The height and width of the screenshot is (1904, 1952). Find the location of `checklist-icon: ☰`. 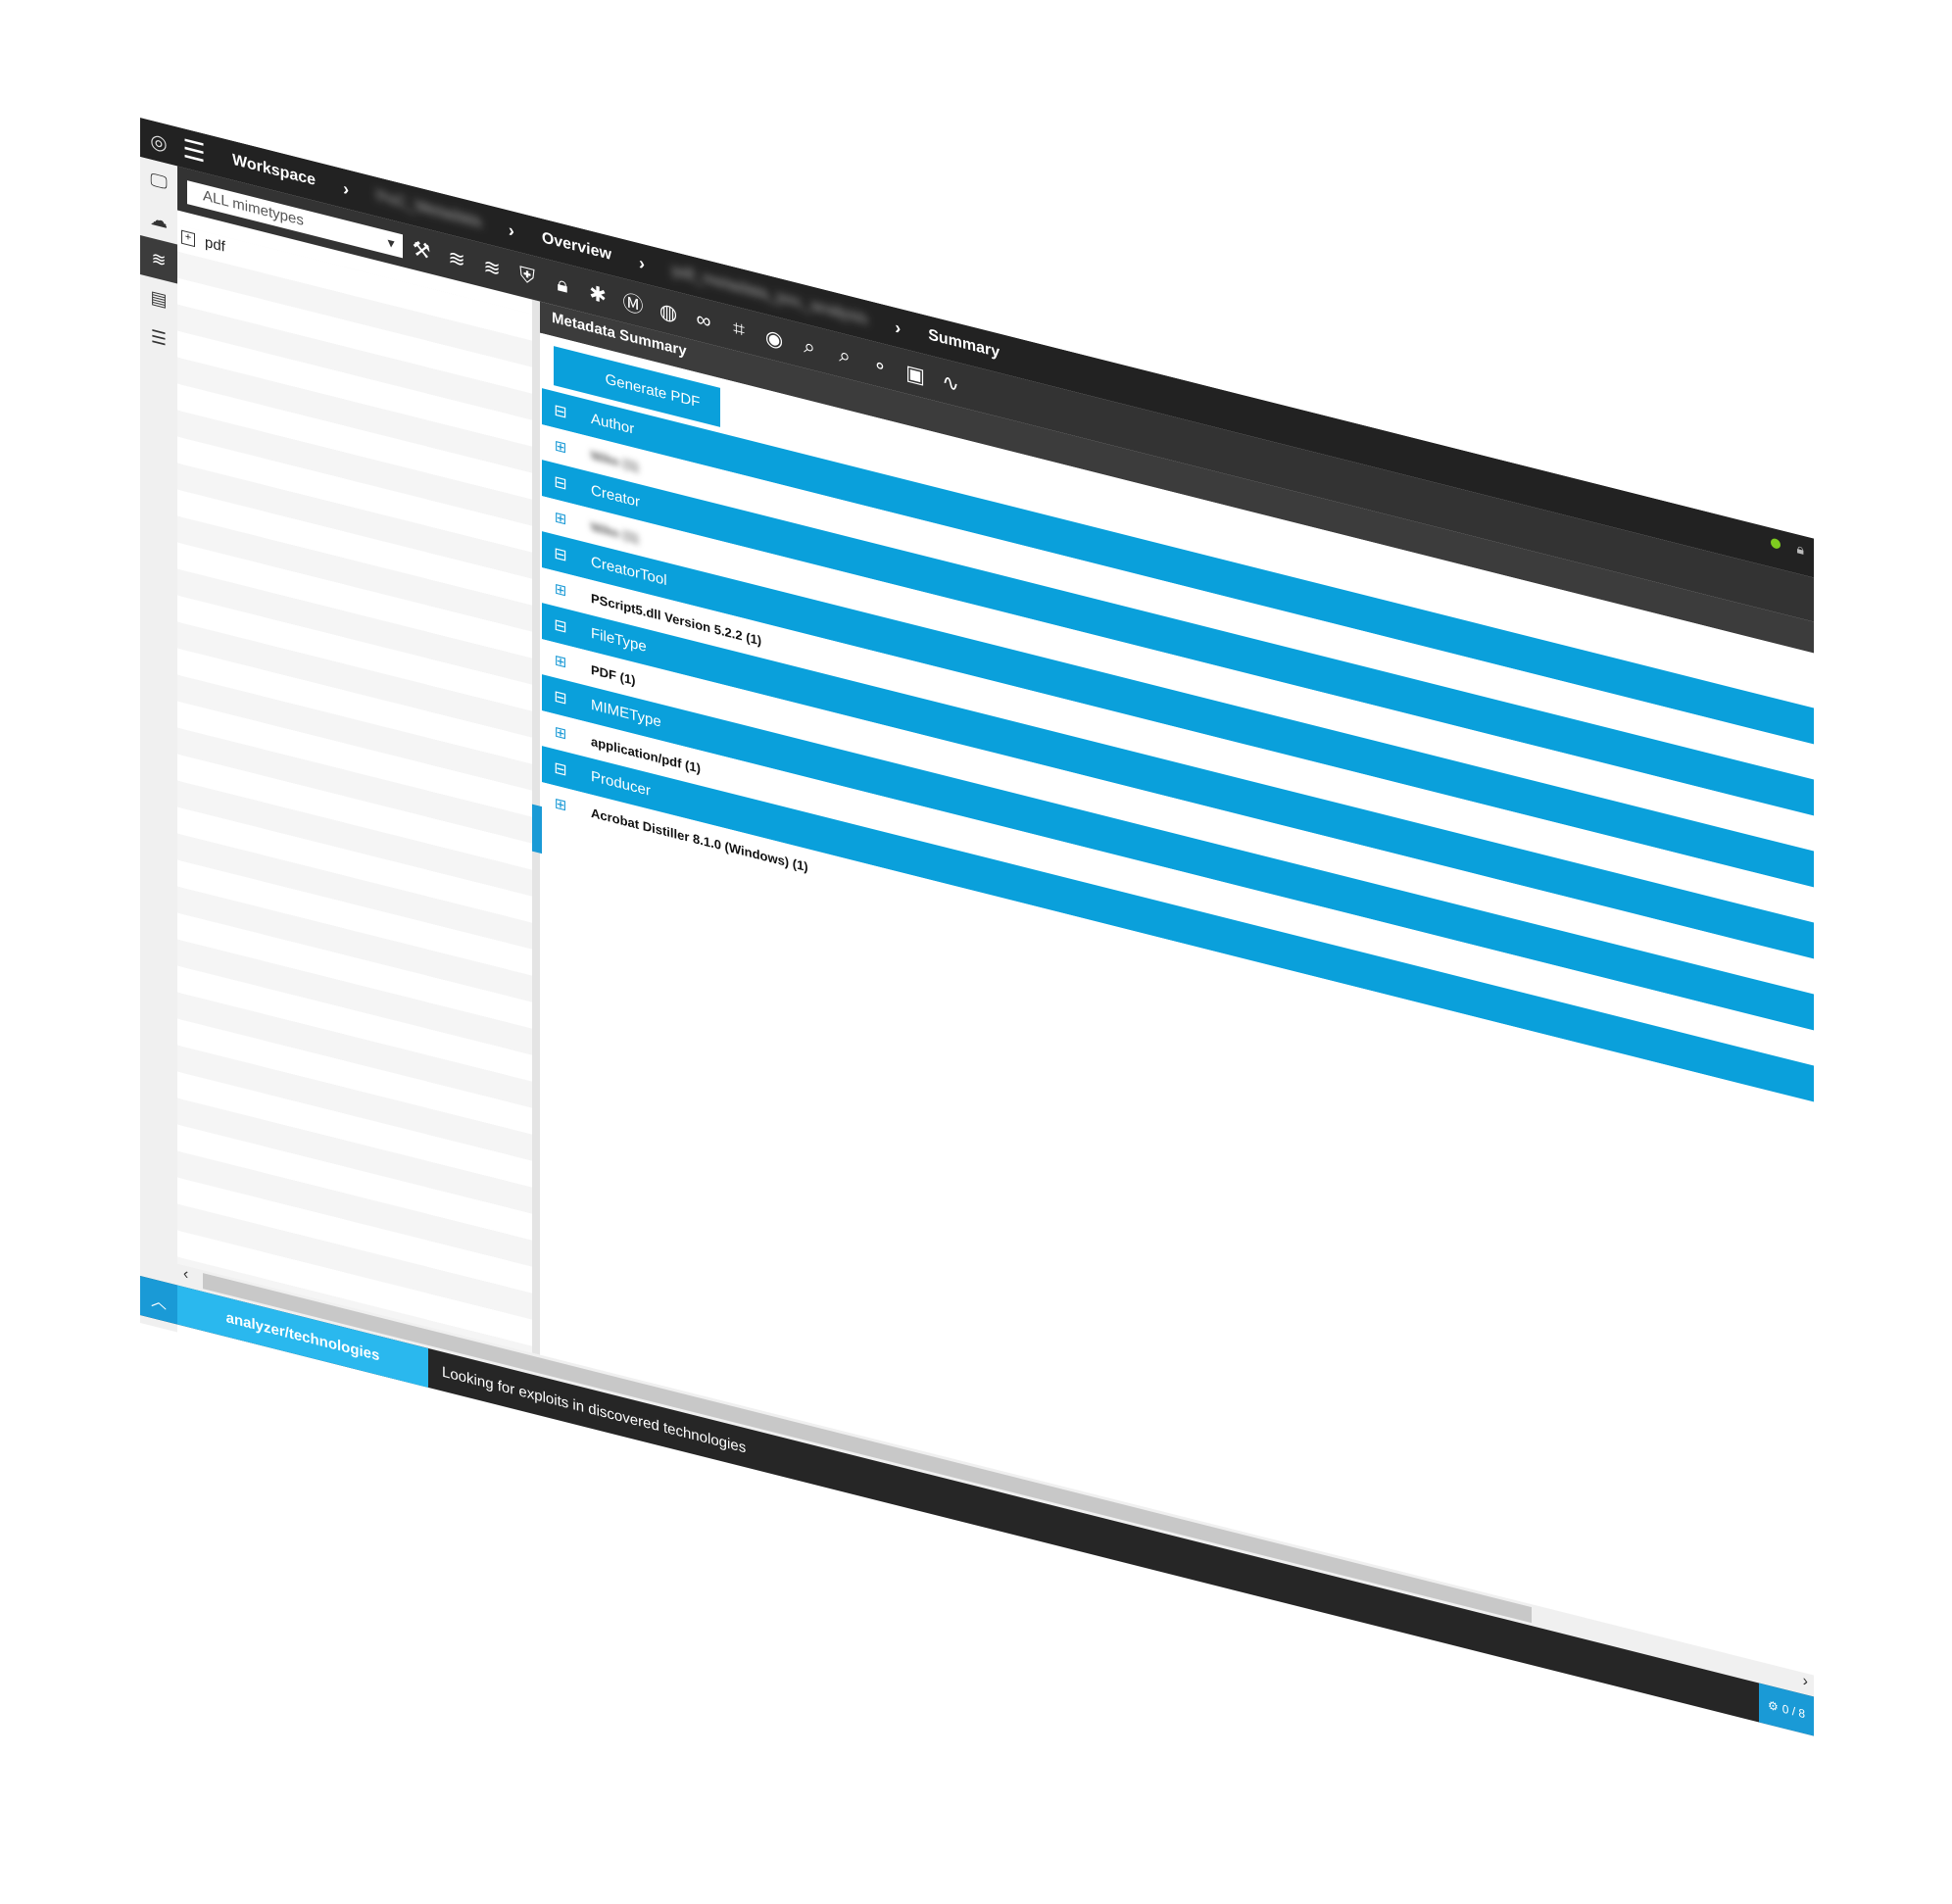

checklist-icon: ☰ is located at coordinates (158, 338).